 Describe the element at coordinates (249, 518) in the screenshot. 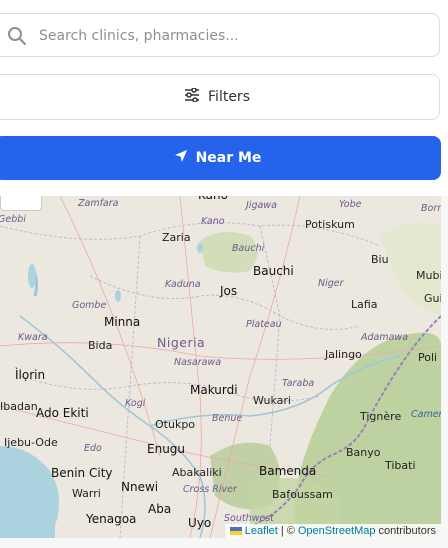

I see `place-label: Southwest` at that location.